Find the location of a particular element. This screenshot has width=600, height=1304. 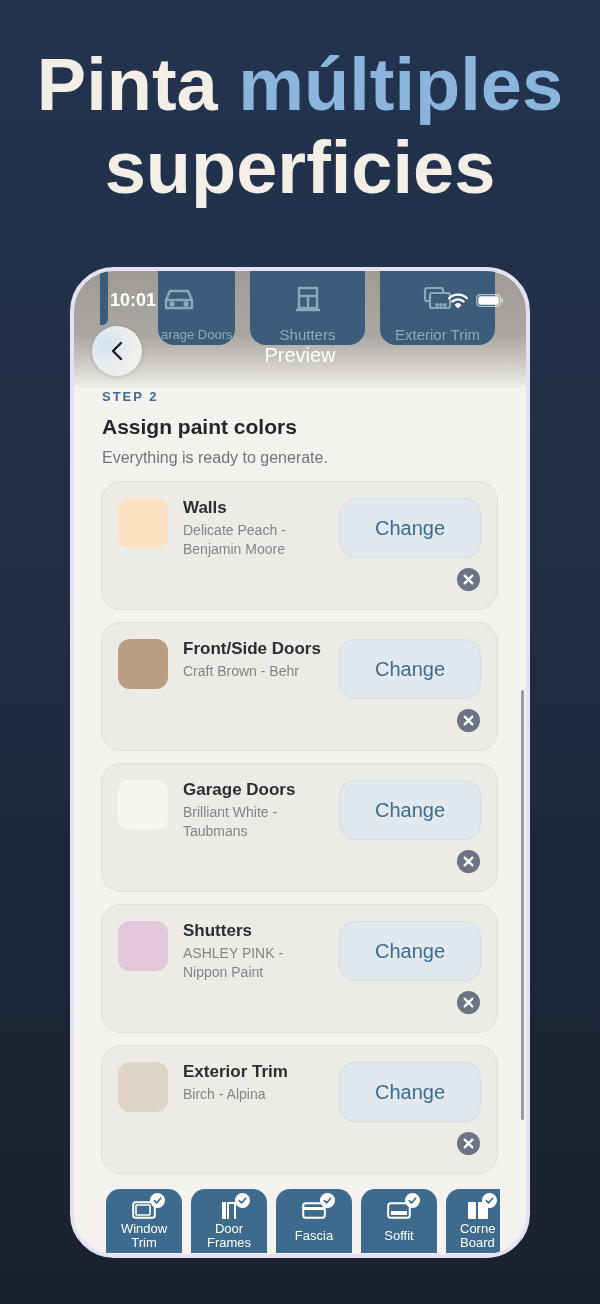

surface-name: Garage Doors is located at coordinates (239, 790).